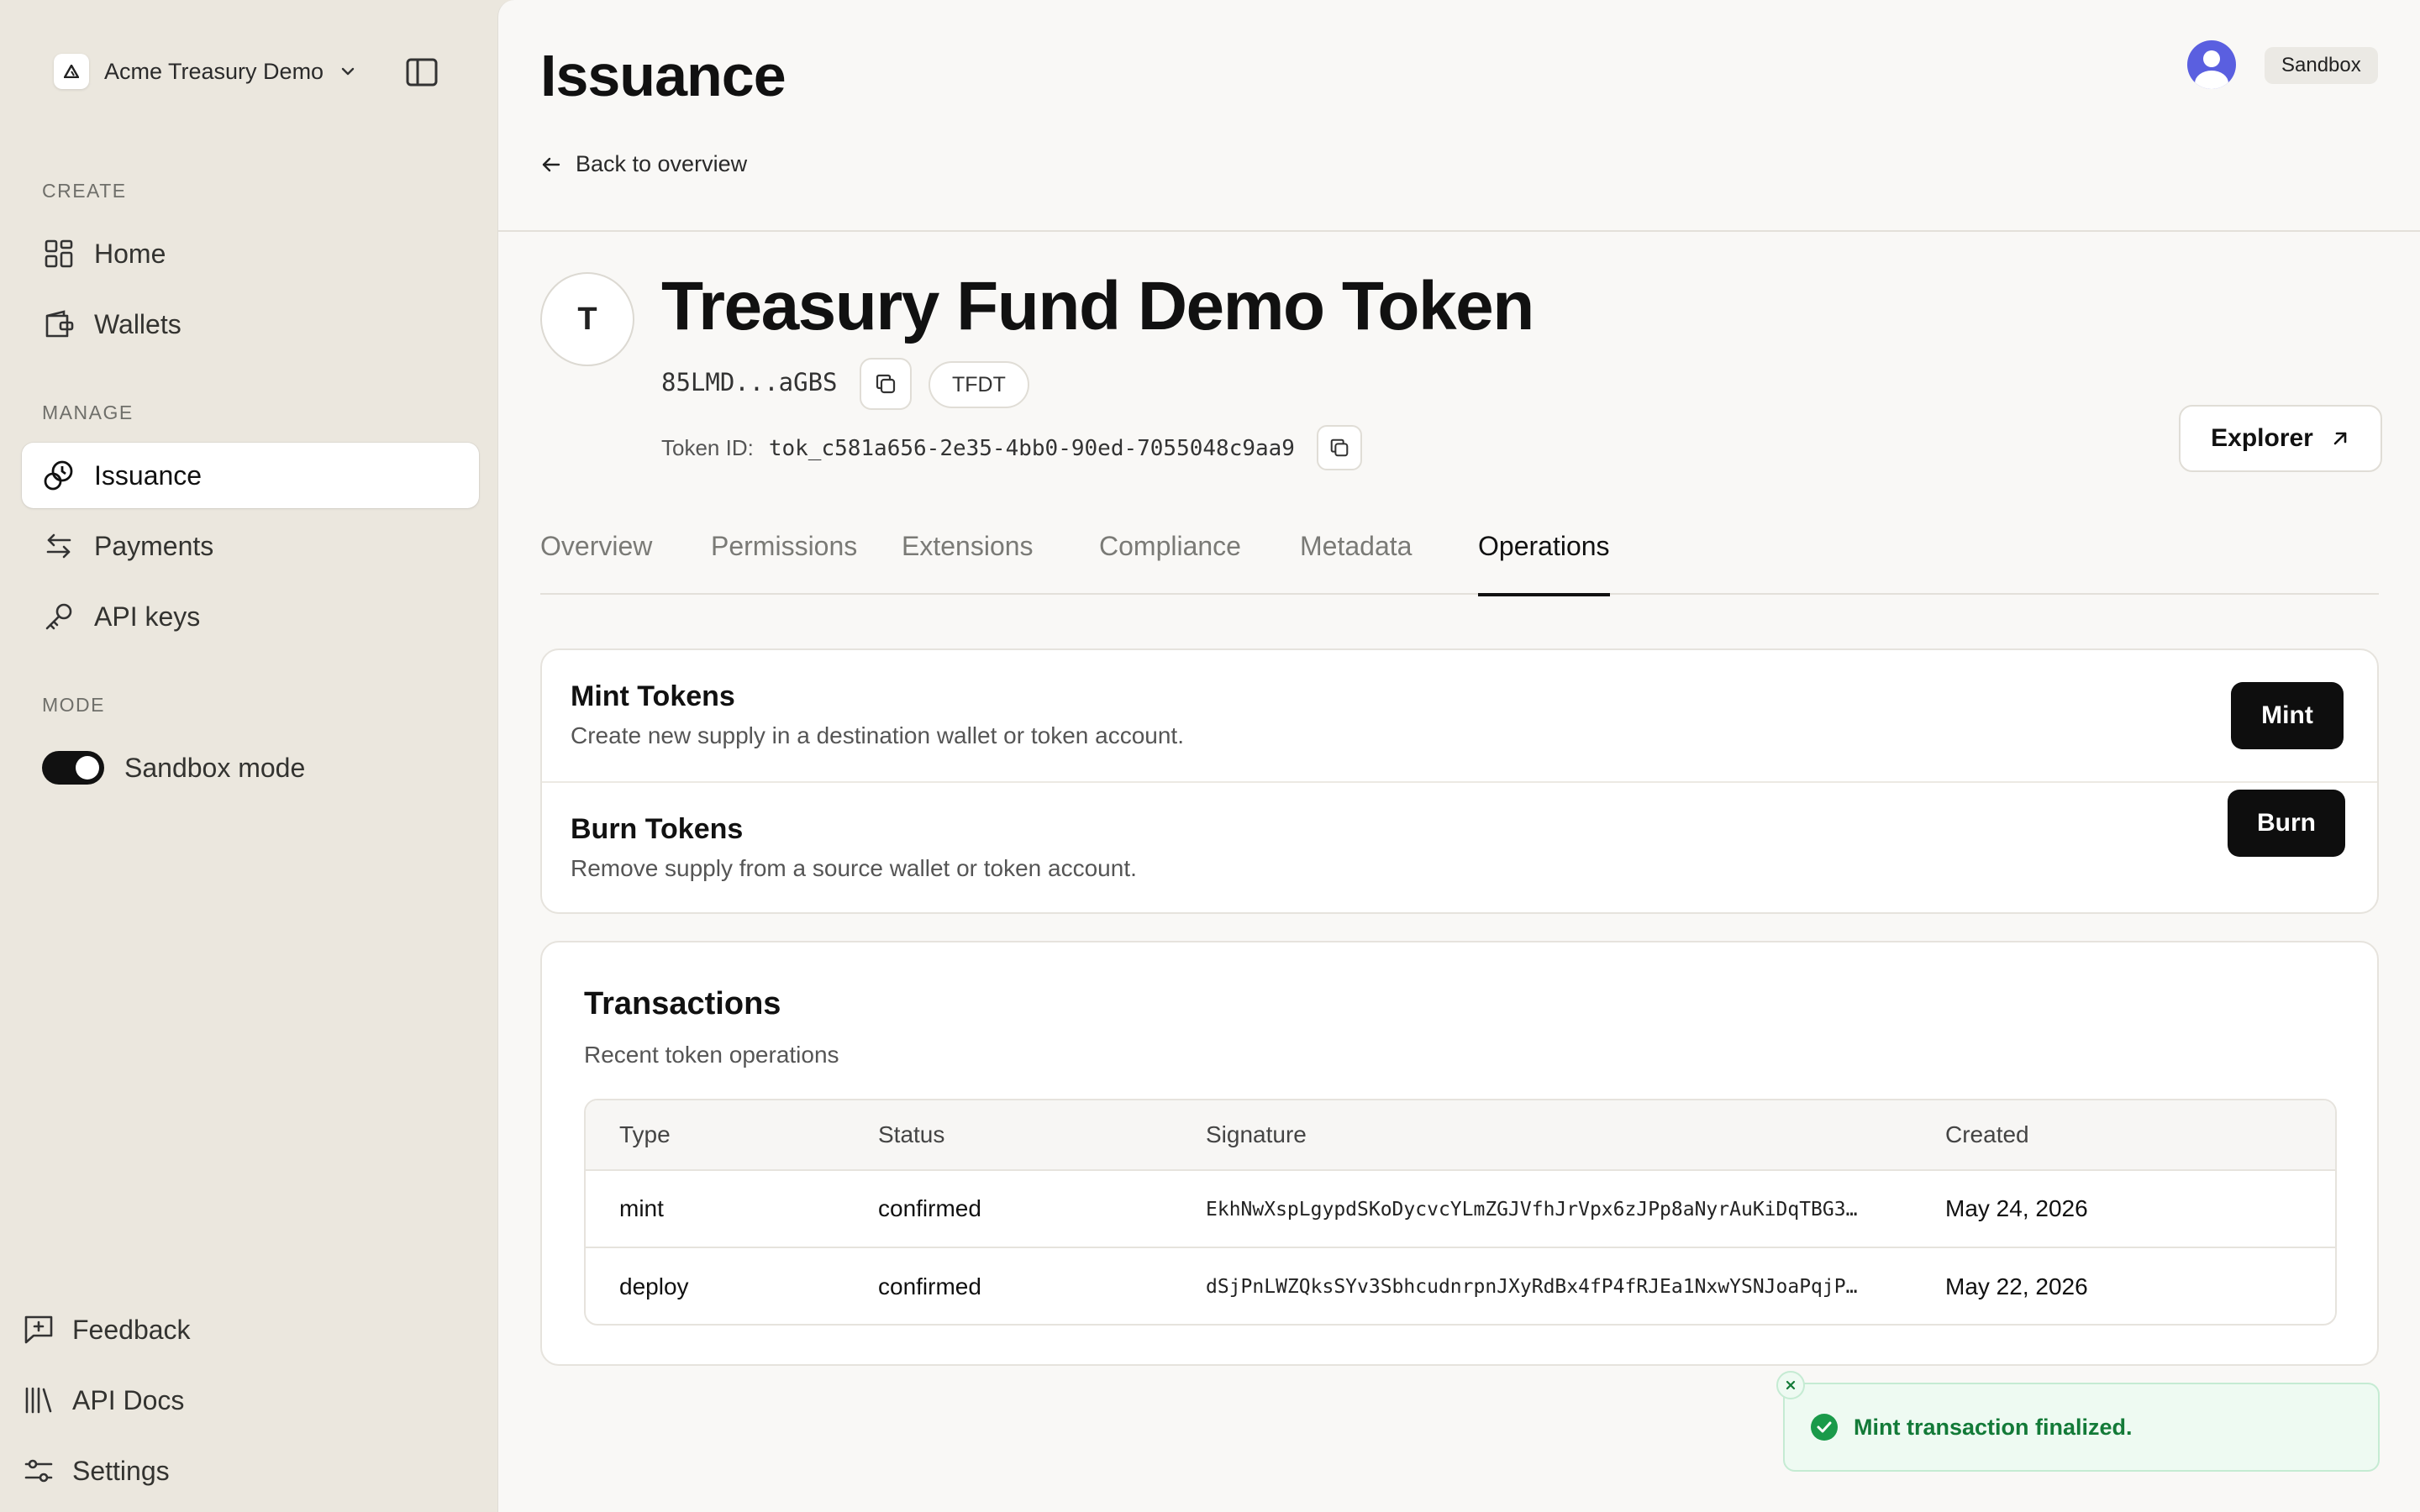 This screenshot has height=1512, width=2420. I want to click on token-name: Treasury Fund Demo Token, so click(1097, 306).